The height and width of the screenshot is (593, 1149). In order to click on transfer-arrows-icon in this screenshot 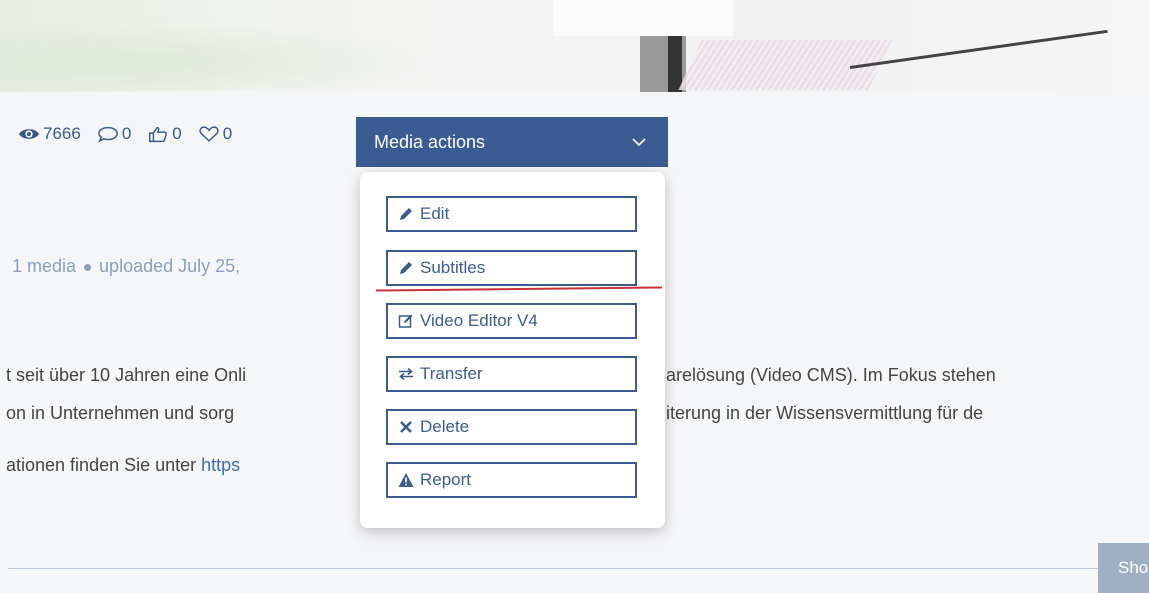, I will do `click(406, 374)`.